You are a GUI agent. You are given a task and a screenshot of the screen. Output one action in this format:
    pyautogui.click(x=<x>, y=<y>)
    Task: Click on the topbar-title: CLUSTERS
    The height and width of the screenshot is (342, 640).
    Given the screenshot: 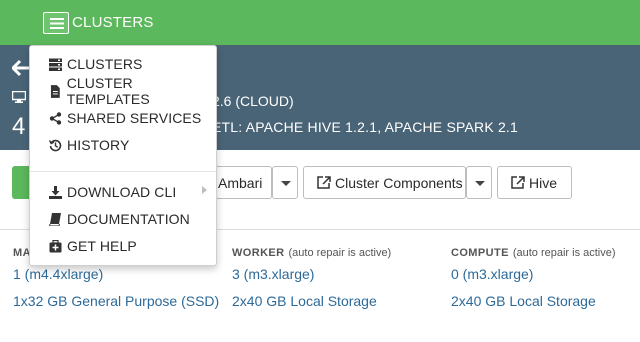 What is the action you would take?
    pyautogui.click(x=113, y=22)
    